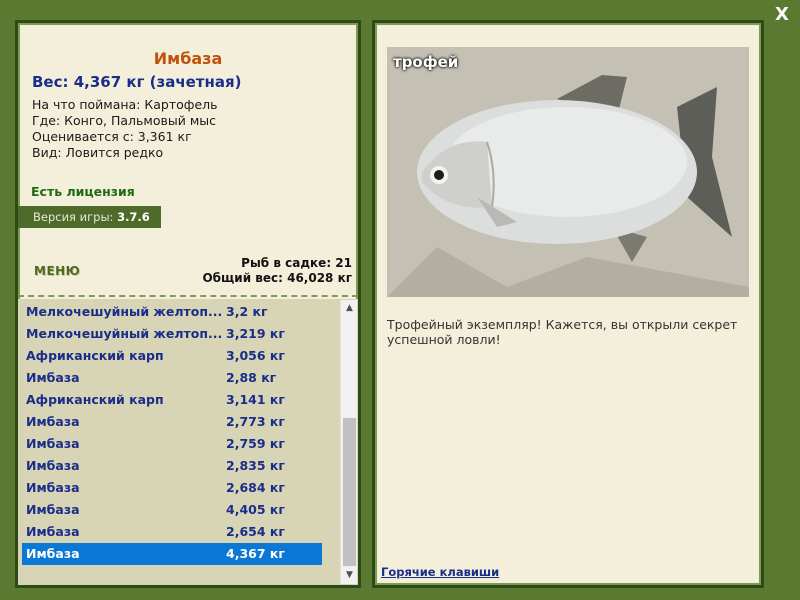 This screenshot has width=800, height=600. Describe the element at coordinates (172, 554) in the screenshot. I see `list-item: Имбаза 4,367 кг` at that location.